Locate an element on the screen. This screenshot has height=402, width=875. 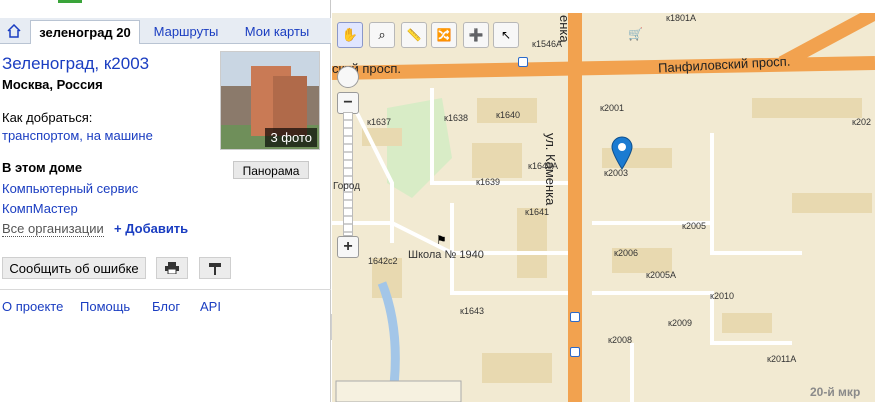
building-label: к1640 is located at coordinates (508, 115).